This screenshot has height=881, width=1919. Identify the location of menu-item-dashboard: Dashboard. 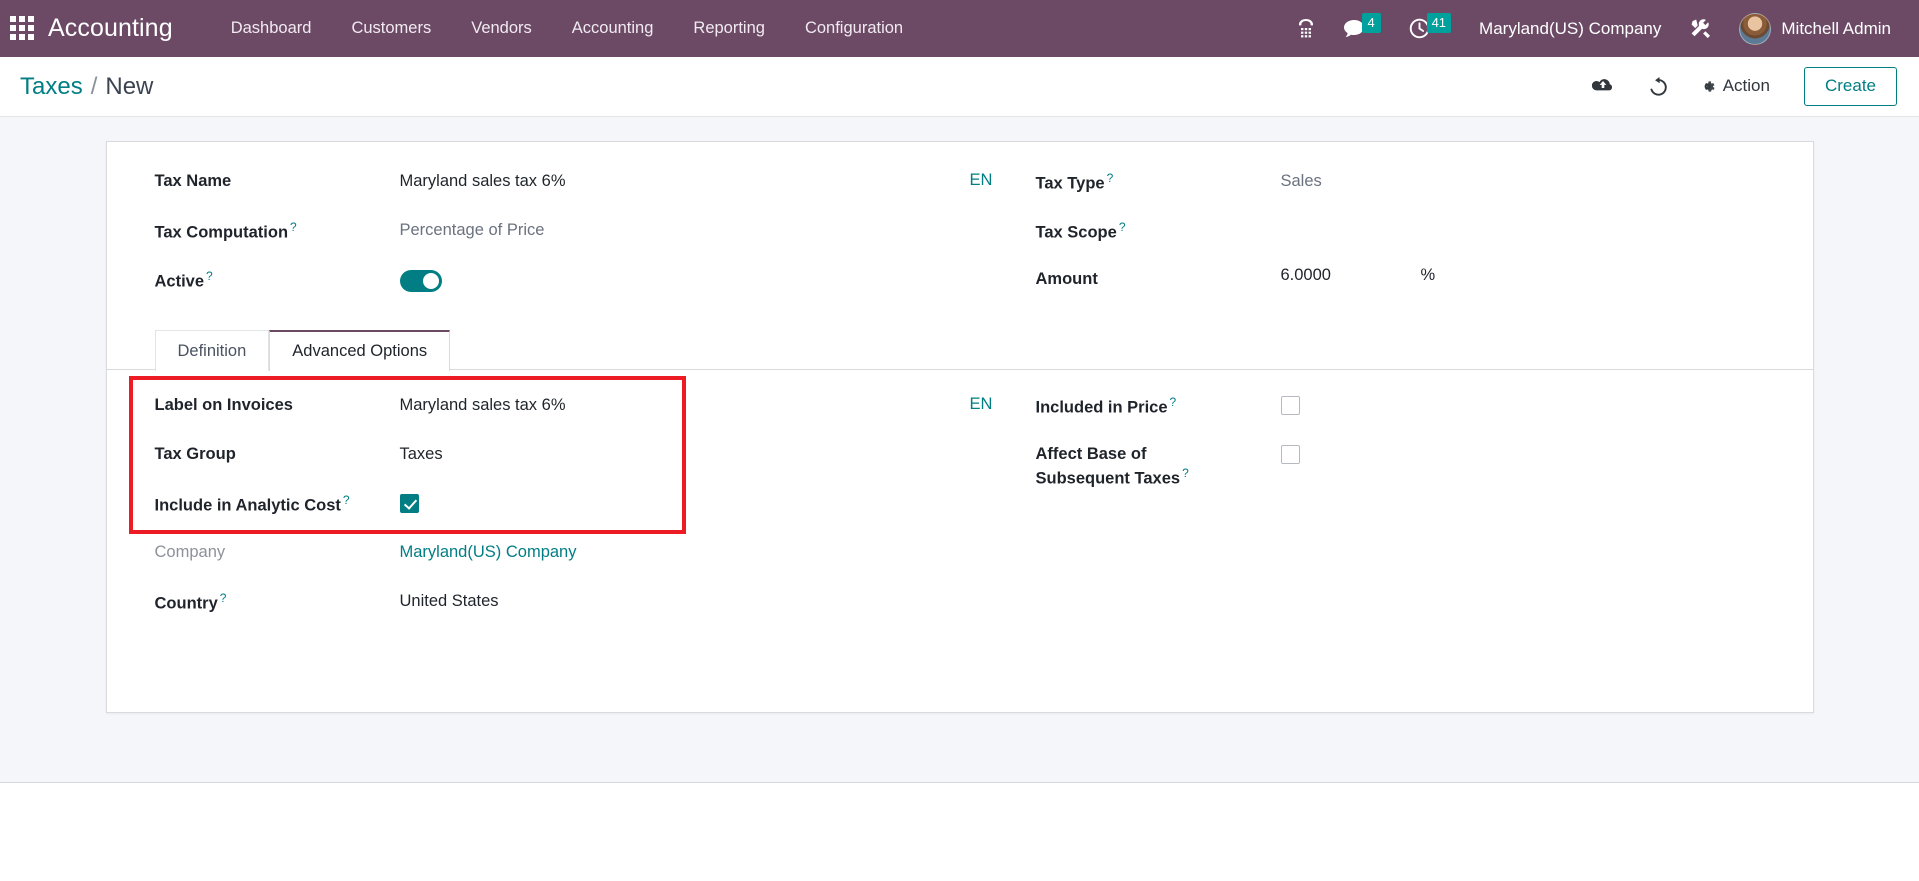
(271, 28).